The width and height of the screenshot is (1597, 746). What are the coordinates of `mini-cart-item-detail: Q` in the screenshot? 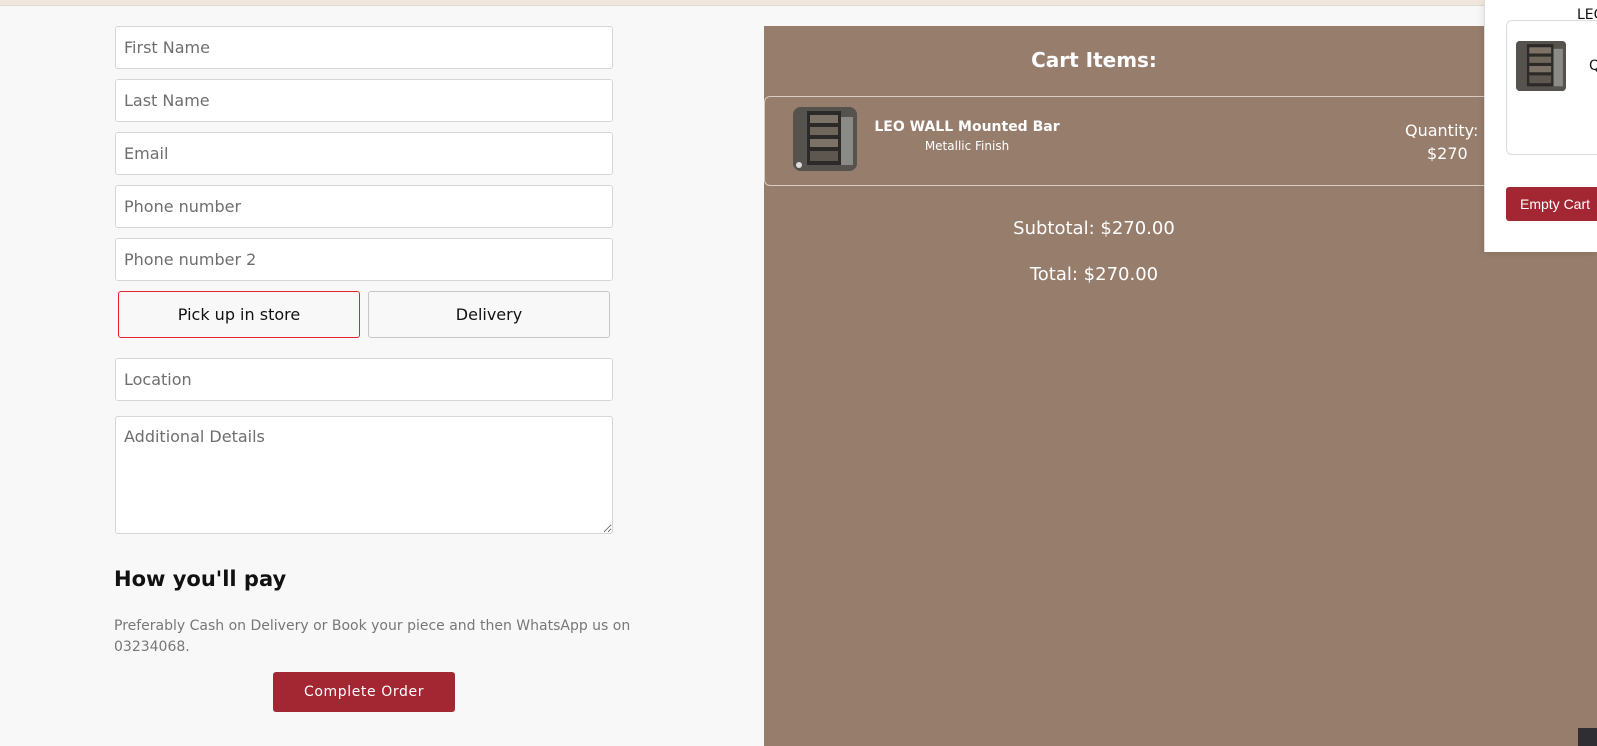 It's located at (1593, 66).